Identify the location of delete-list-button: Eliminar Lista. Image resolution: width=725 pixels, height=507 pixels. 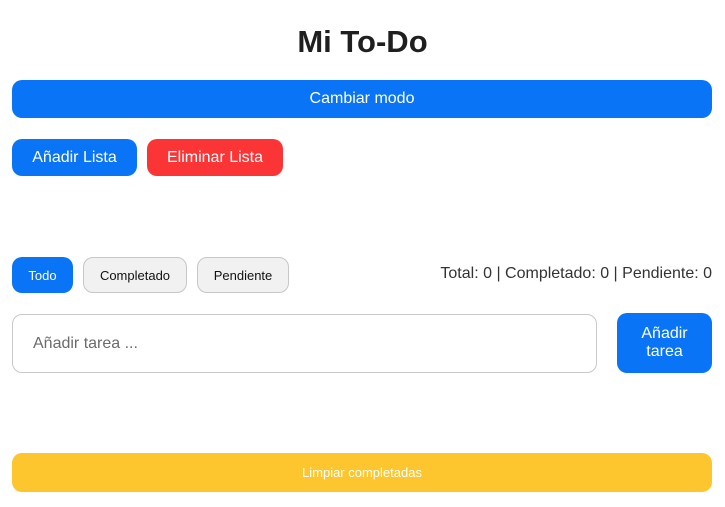
(215, 157).